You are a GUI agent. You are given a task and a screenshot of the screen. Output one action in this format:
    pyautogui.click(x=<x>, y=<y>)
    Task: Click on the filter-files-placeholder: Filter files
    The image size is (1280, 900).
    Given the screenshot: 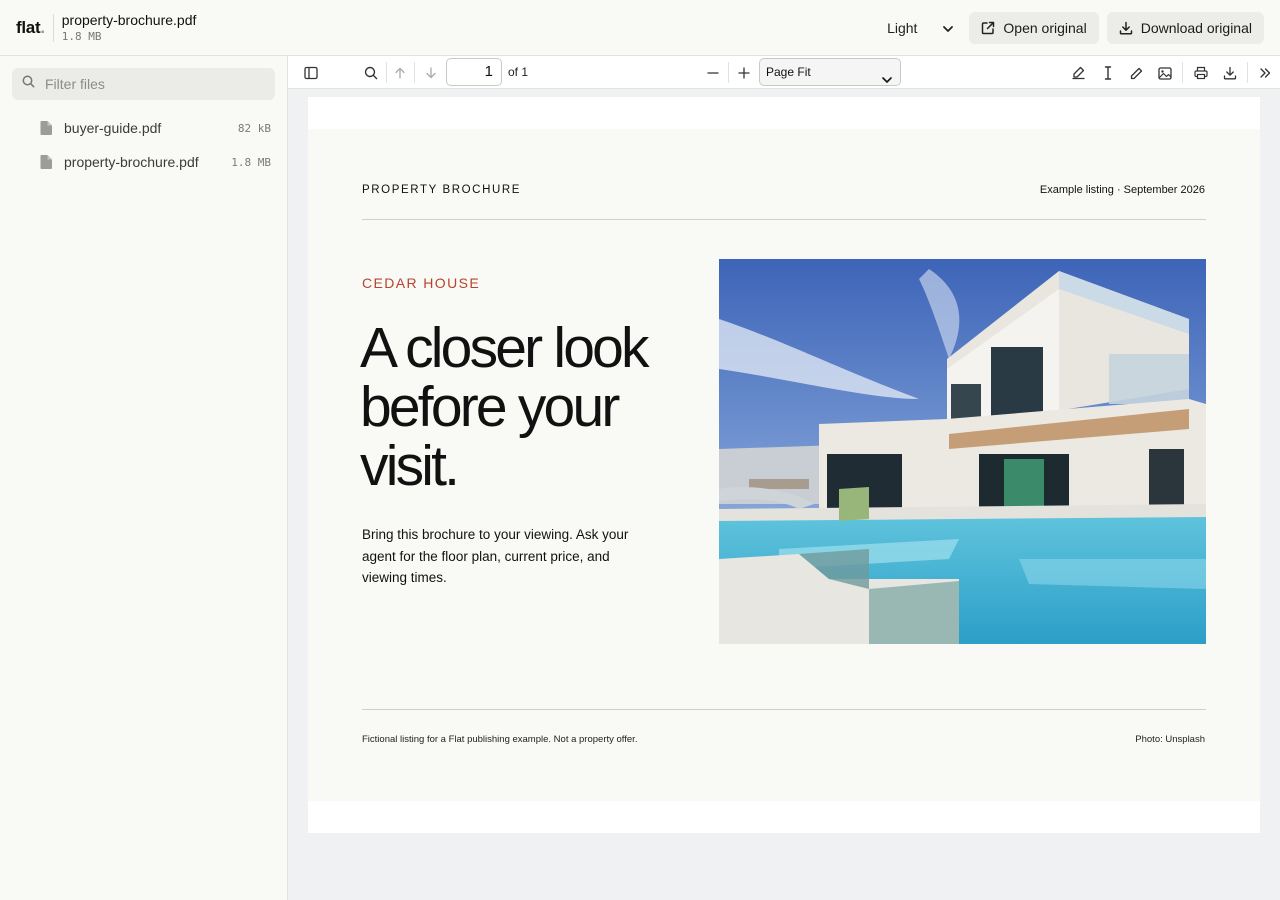 What is the action you would take?
    pyautogui.click(x=75, y=84)
    